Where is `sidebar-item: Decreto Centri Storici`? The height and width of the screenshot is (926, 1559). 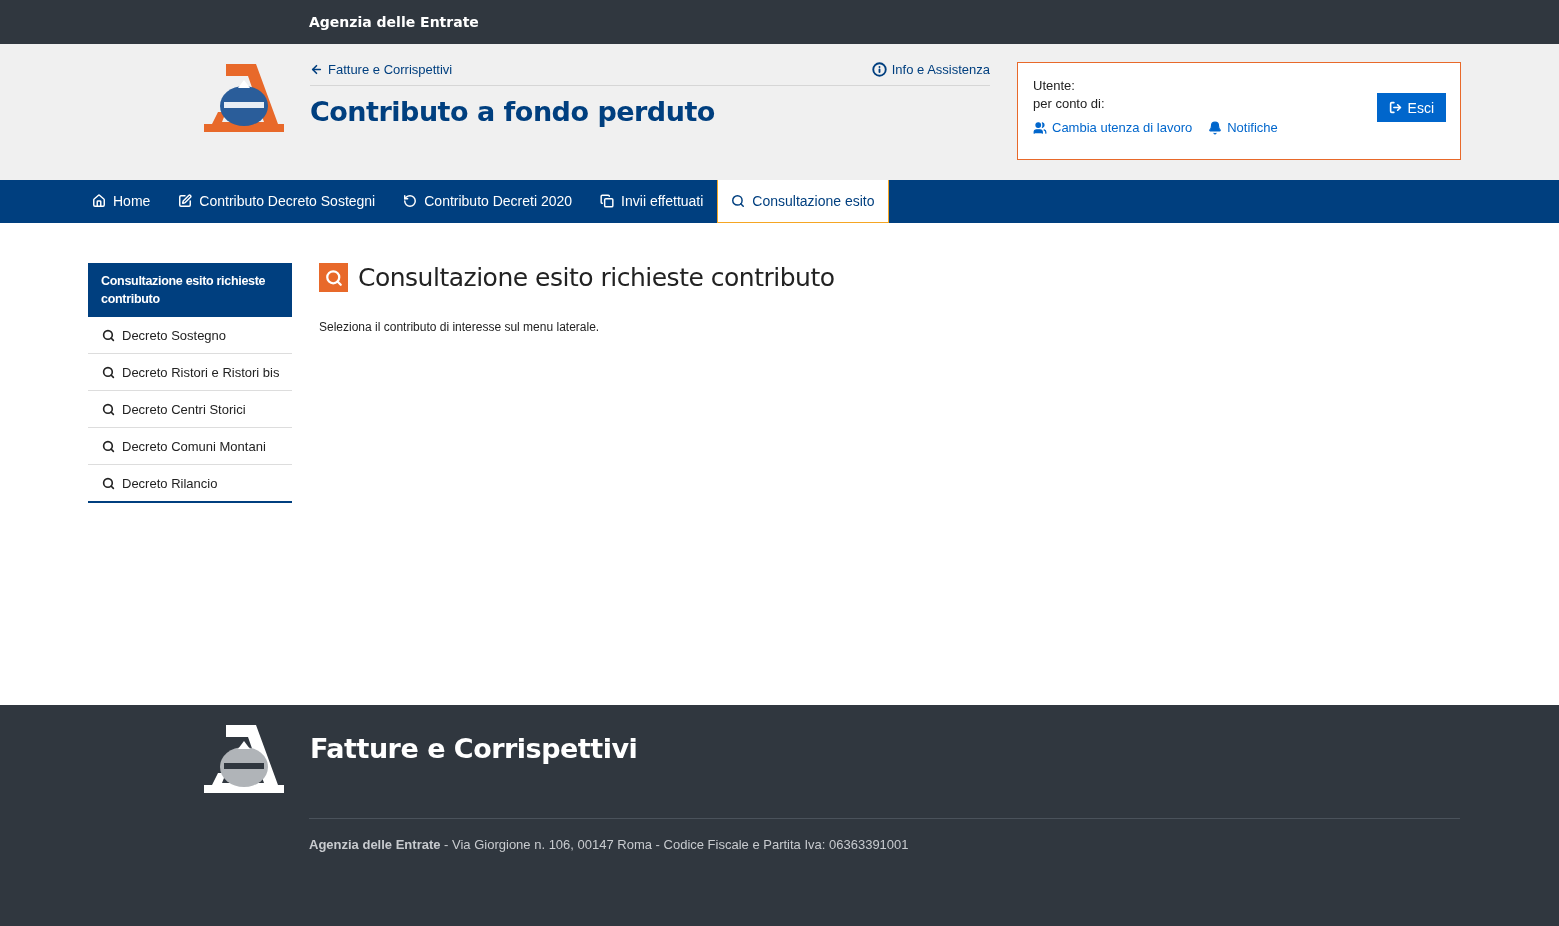
sidebar-item: Decreto Centri Storici is located at coordinates (190, 409).